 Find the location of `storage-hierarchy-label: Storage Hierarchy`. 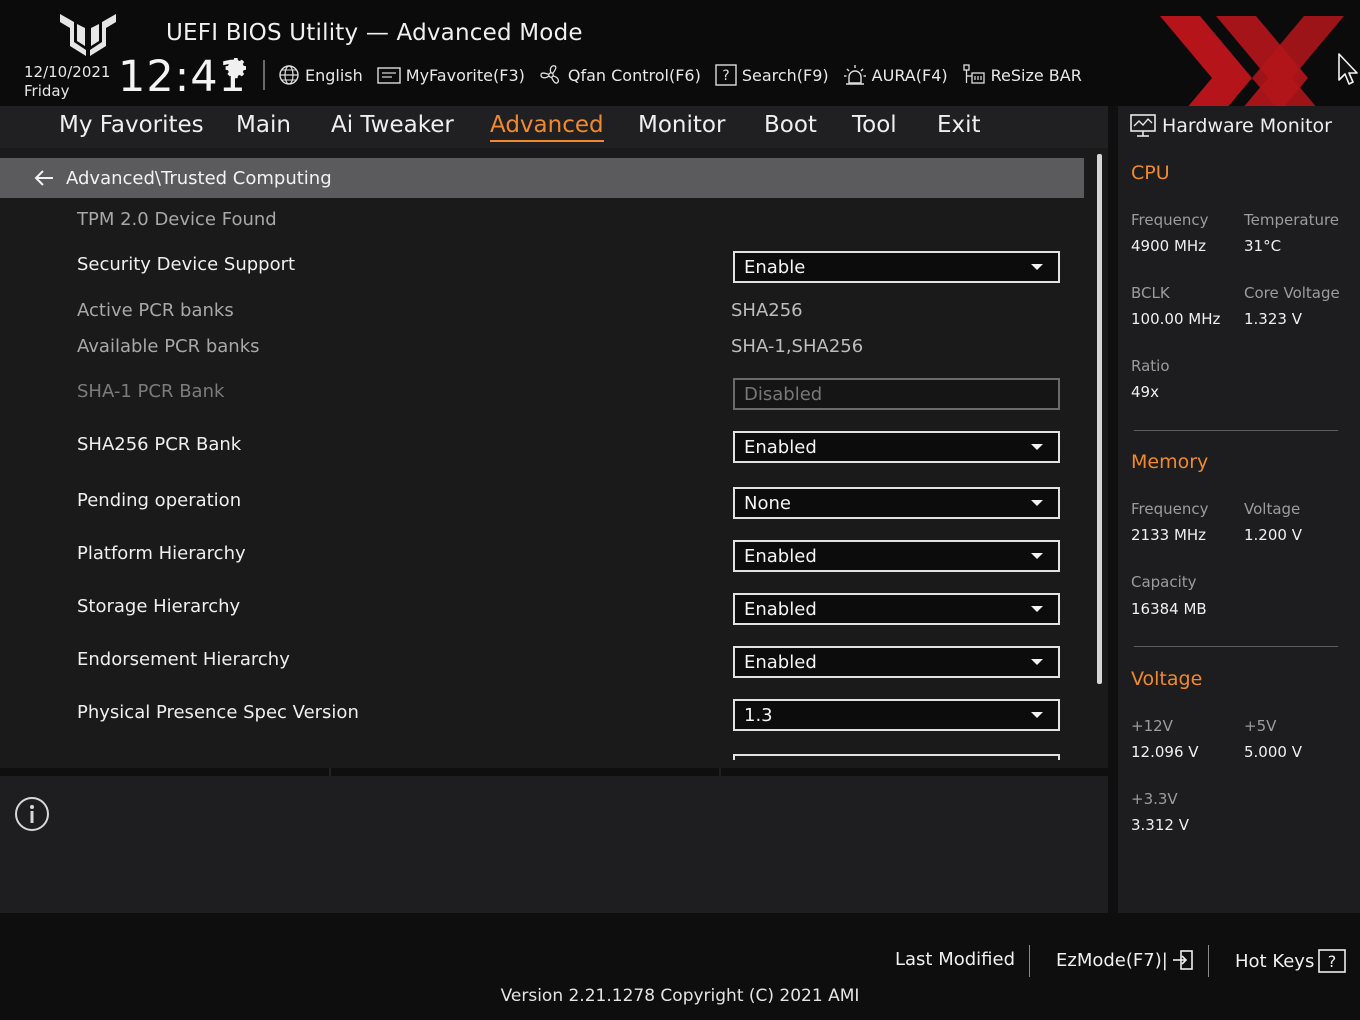

storage-hierarchy-label: Storage Hierarchy is located at coordinates (158, 606).